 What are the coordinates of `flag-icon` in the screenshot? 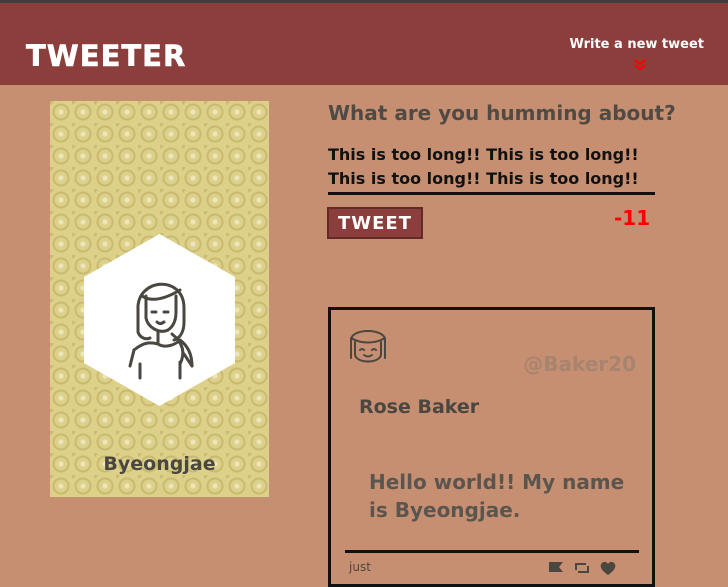 It's located at (556, 568).